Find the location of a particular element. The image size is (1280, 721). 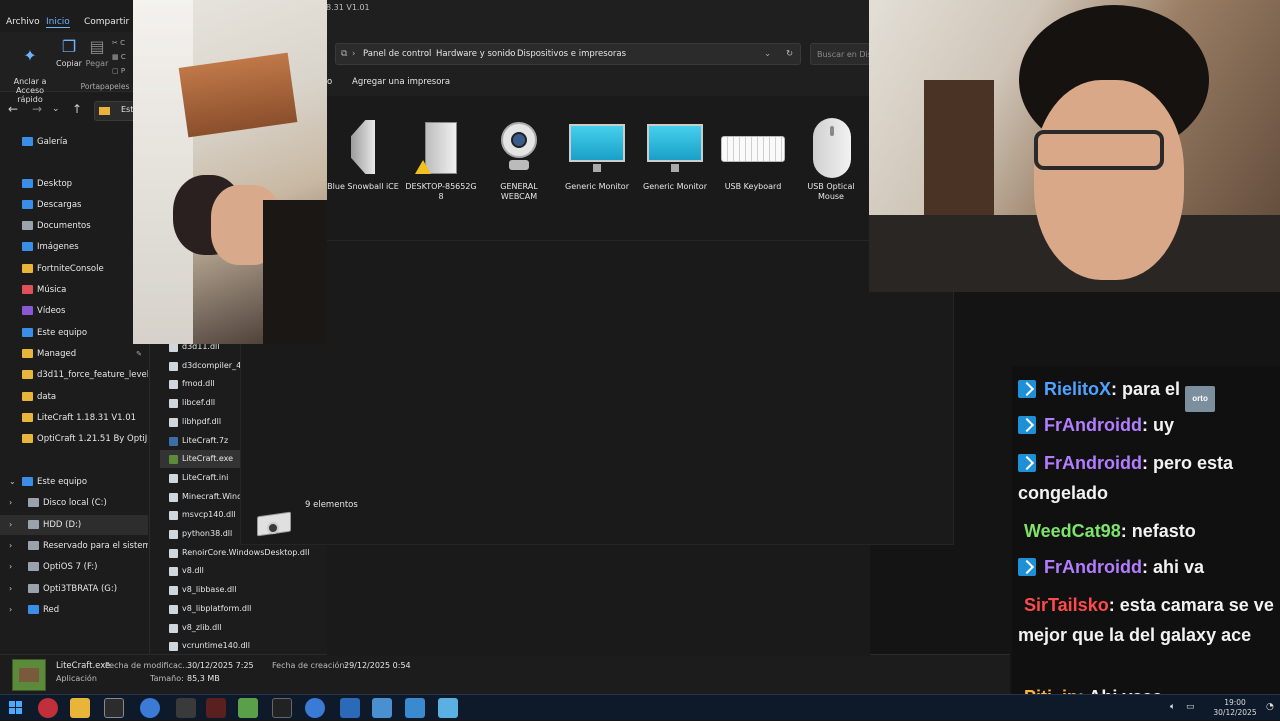

add-printer-button: Agregar una impresora is located at coordinates (401, 82).